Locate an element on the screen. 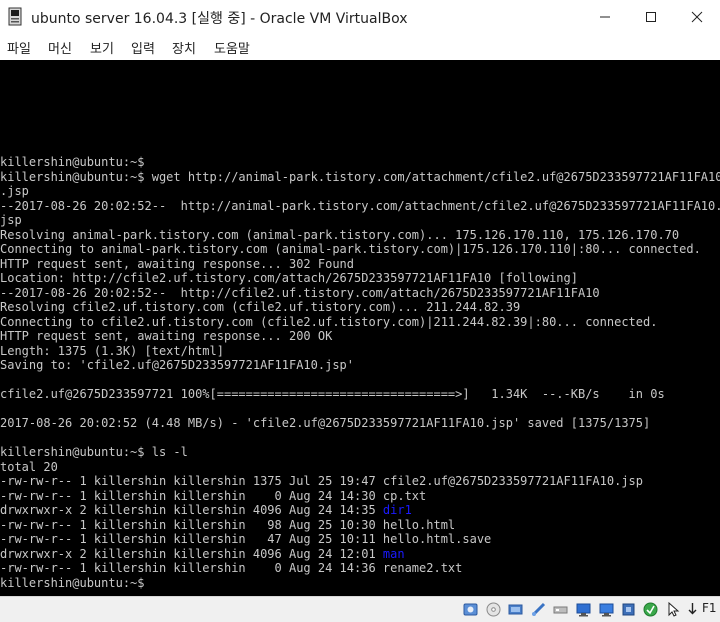  maximize-button is located at coordinates (651, 17).